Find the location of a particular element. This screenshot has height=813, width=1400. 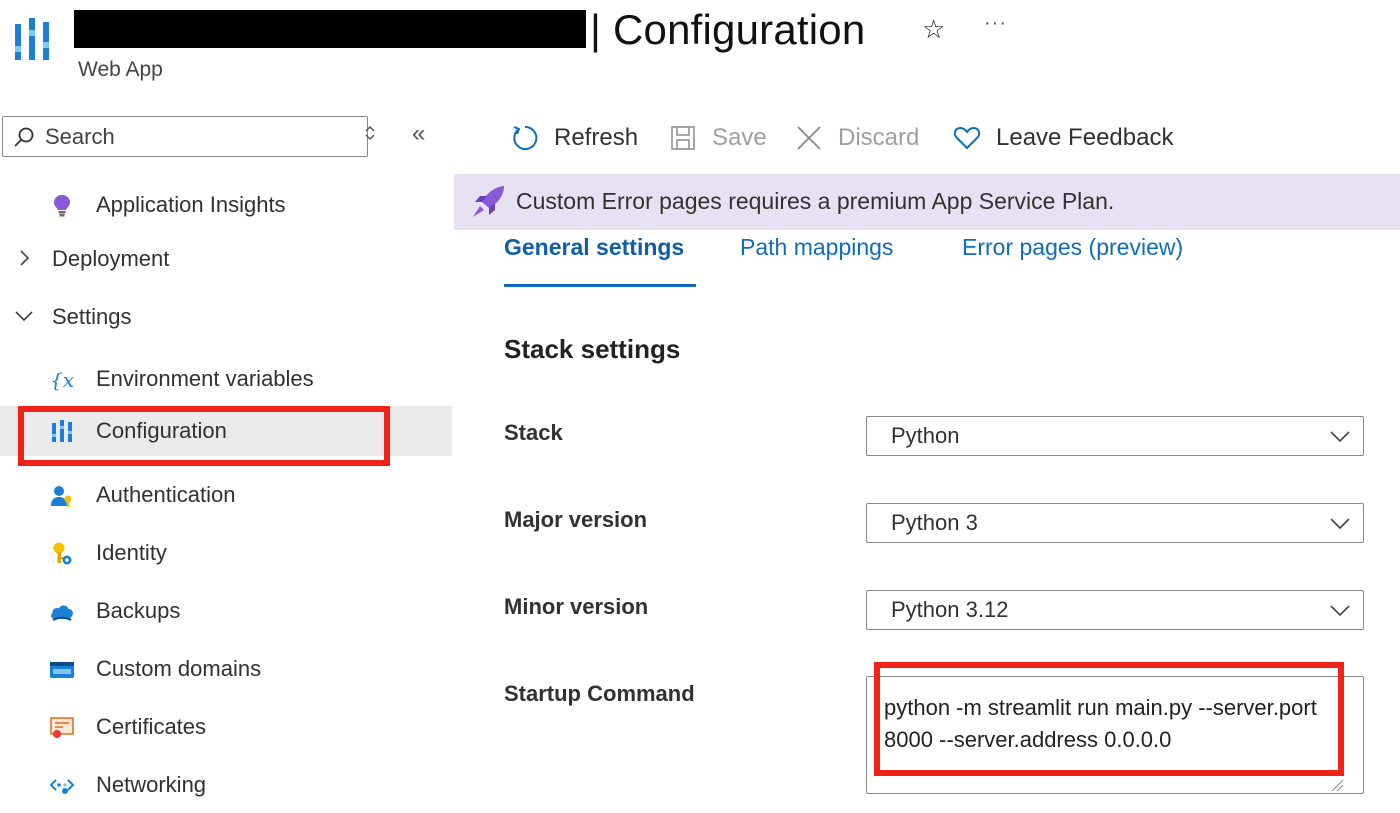

sidebar-item-configuration: Configuration is located at coordinates (226, 431).